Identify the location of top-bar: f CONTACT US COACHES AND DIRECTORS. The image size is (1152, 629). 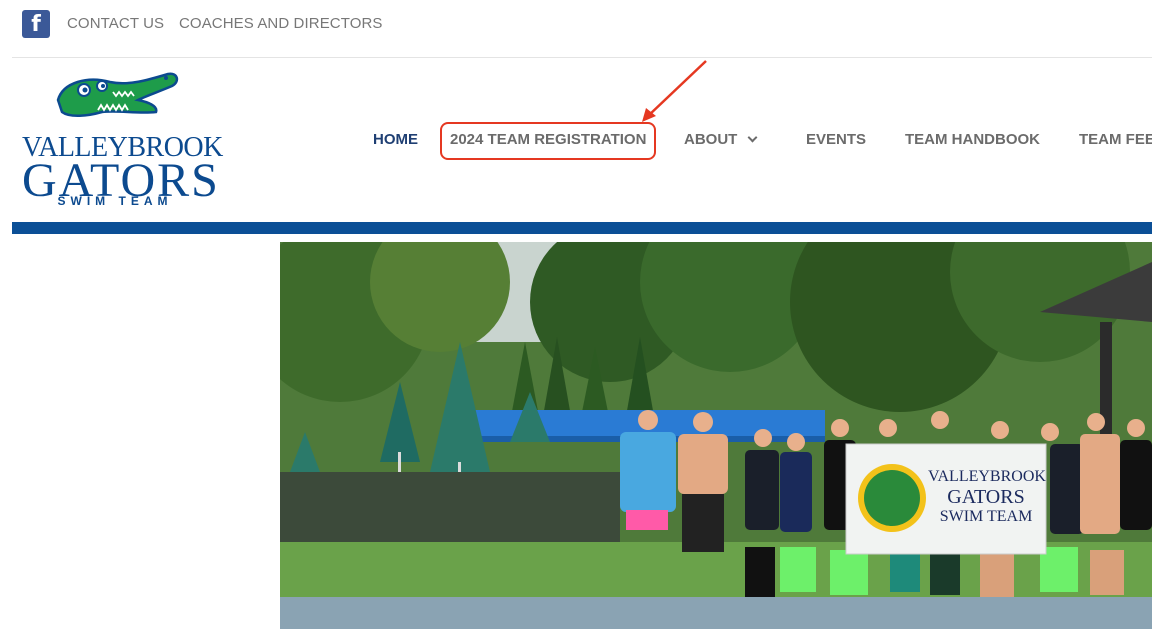
(576, 29).